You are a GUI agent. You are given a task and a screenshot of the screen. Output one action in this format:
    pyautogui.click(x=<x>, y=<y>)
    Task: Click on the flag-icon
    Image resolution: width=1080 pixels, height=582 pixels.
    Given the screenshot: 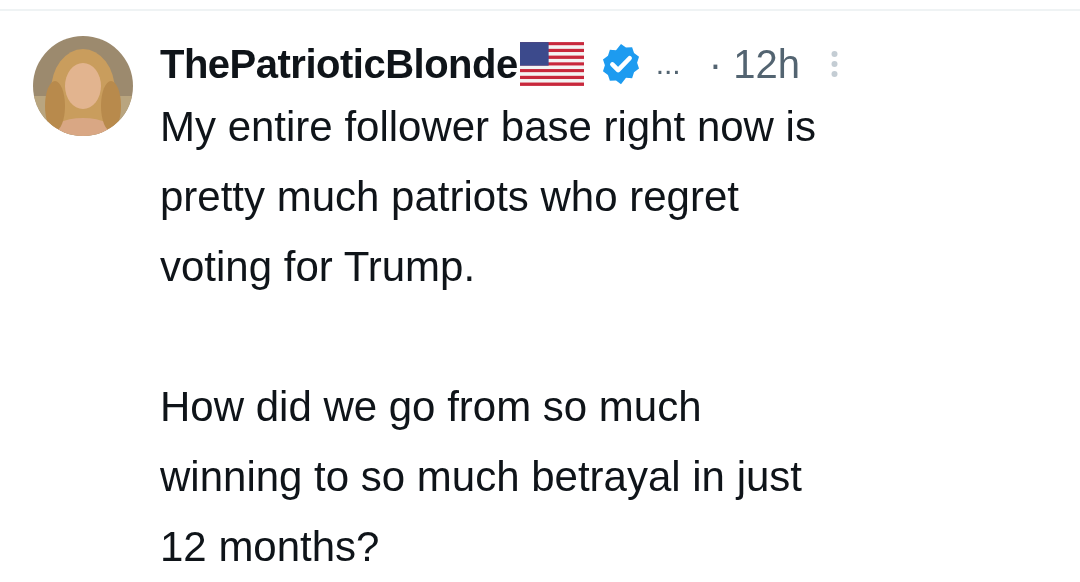 What is the action you would take?
    pyautogui.click(x=551, y=64)
    